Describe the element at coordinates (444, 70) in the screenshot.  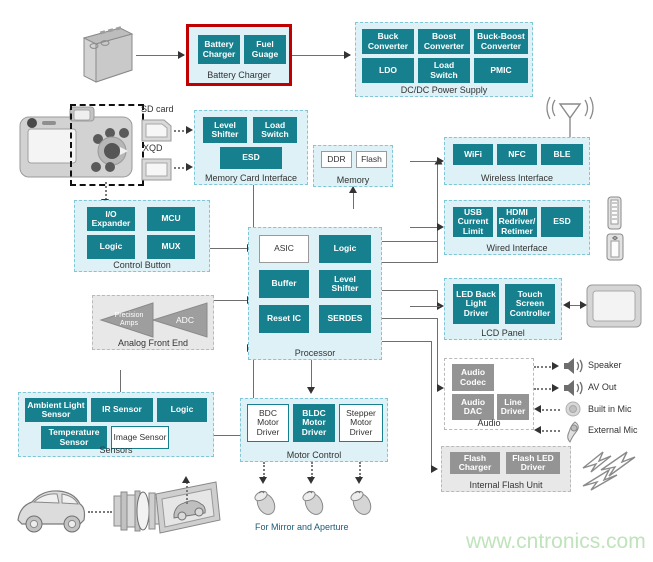
I see `block-load-switch-power: Load Switch` at that location.